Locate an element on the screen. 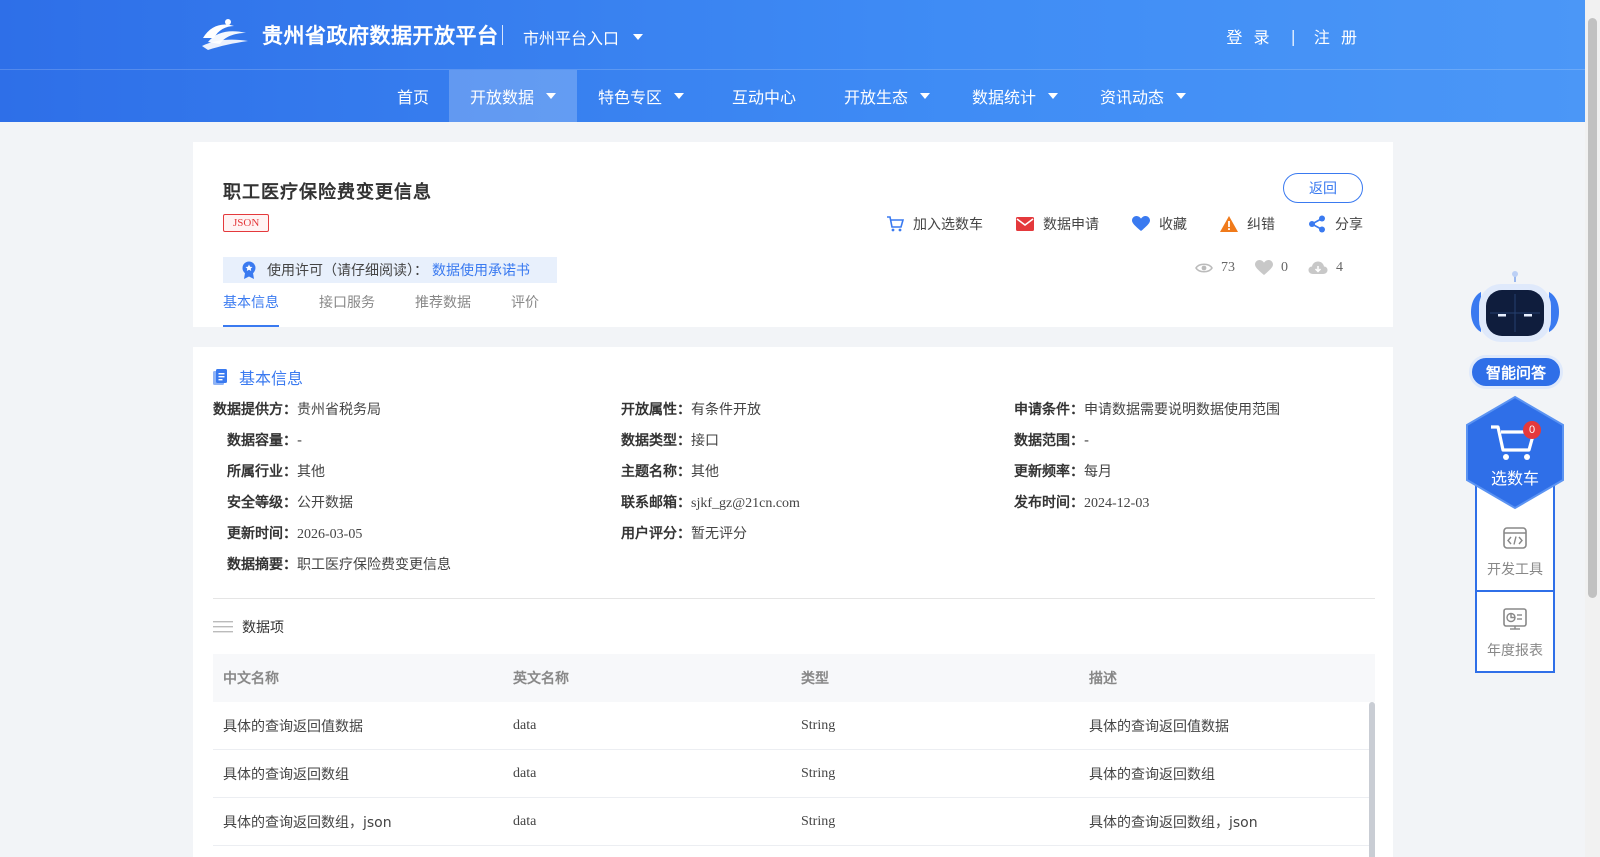 Image resolution: width=1600 pixels, height=857 pixels. share-button: 分享 is located at coordinates (1335, 224).